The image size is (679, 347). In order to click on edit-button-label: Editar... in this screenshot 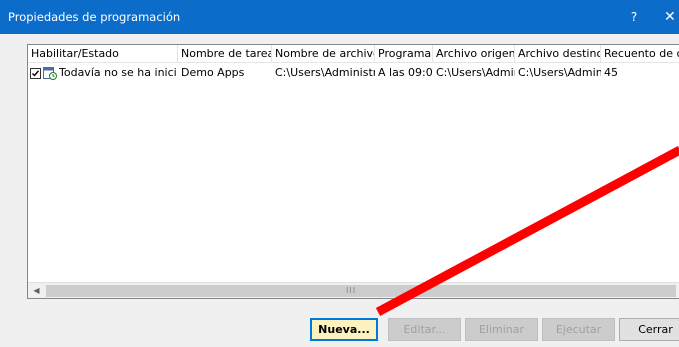, I will do `click(424, 329)`.